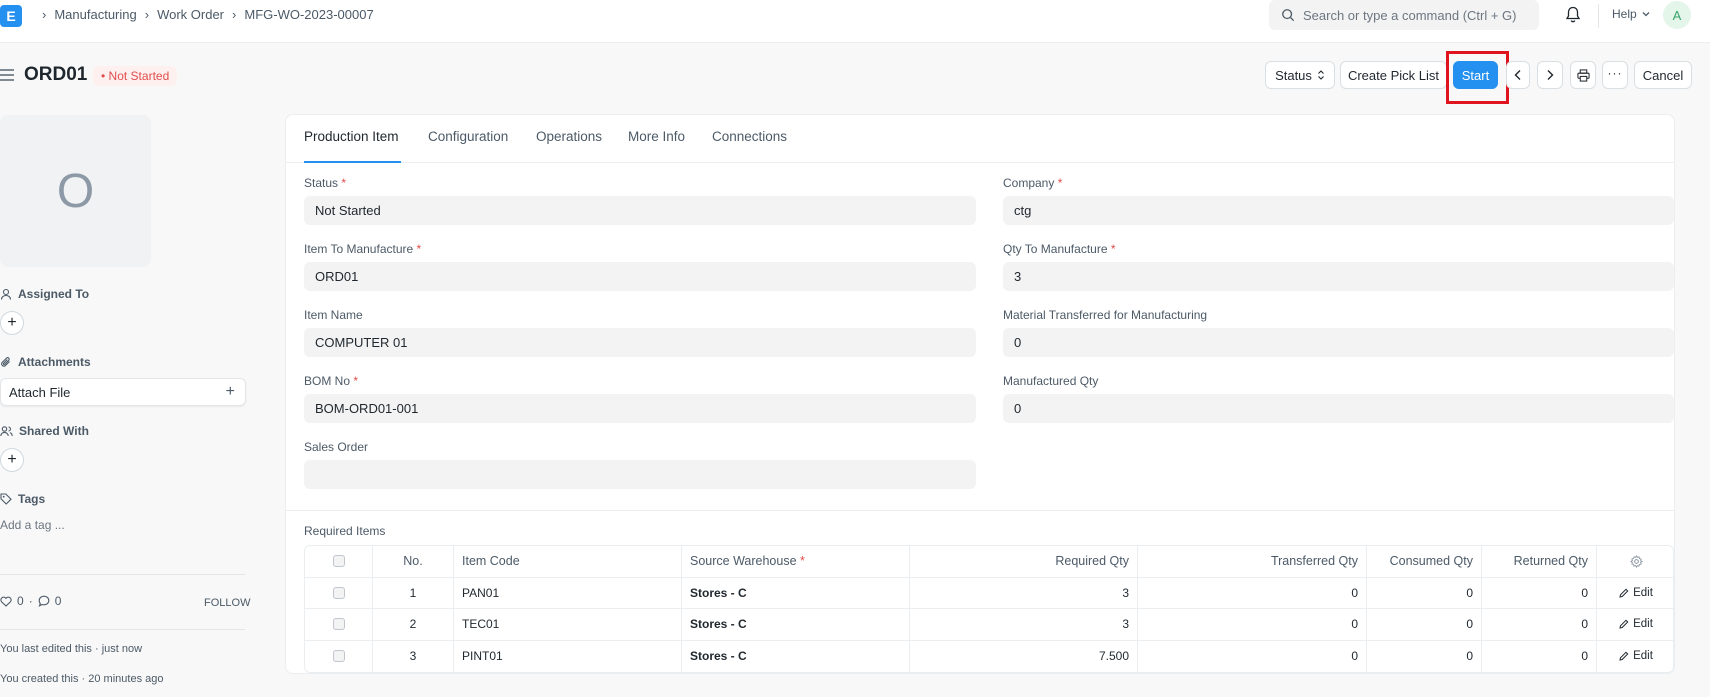 The width and height of the screenshot is (1710, 697). Describe the element at coordinates (123, 392) in the screenshot. I see `attach-file-button: Attach File +` at that location.